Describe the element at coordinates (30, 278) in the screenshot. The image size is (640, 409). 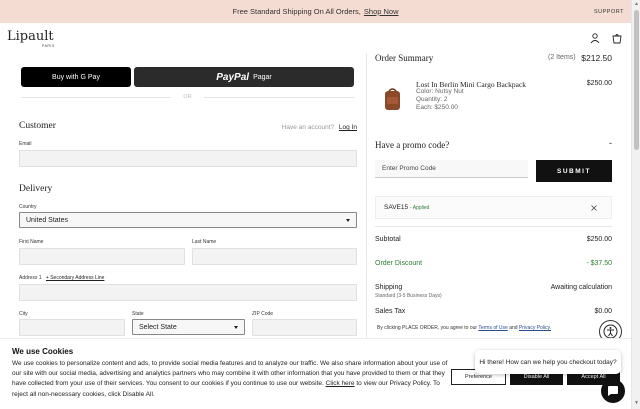
I see `address1-label-text: Address 1` at that location.